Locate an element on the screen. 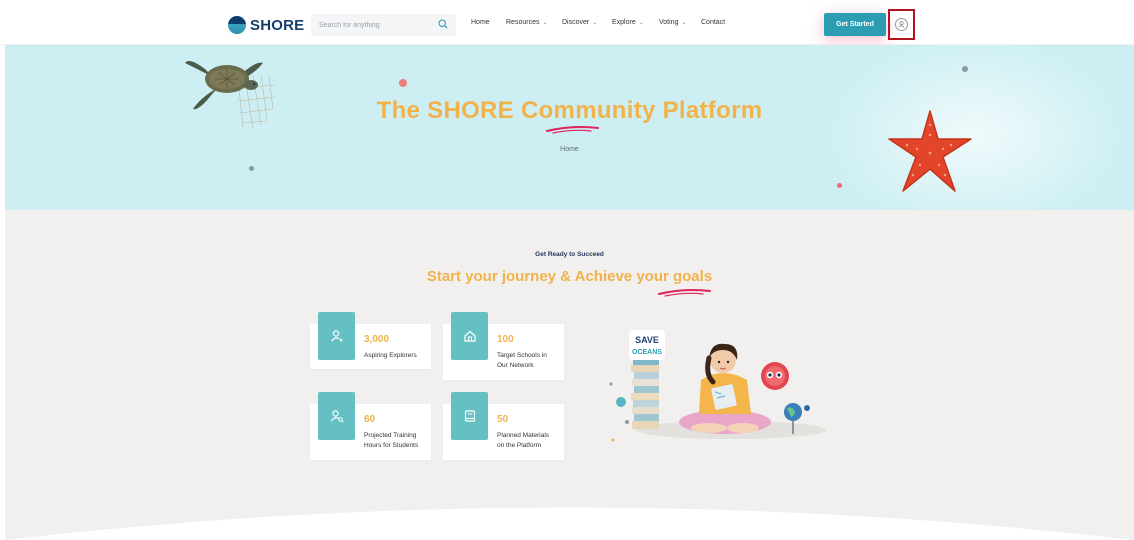 This screenshot has height=540, width=1134. search-icon is located at coordinates (443, 24).